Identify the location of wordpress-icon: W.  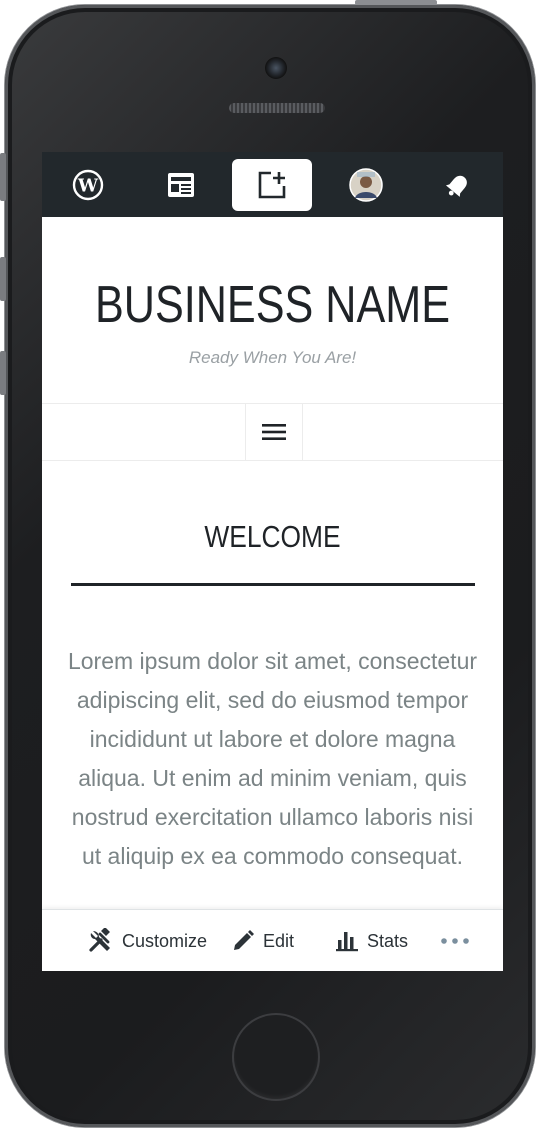
(88, 185).